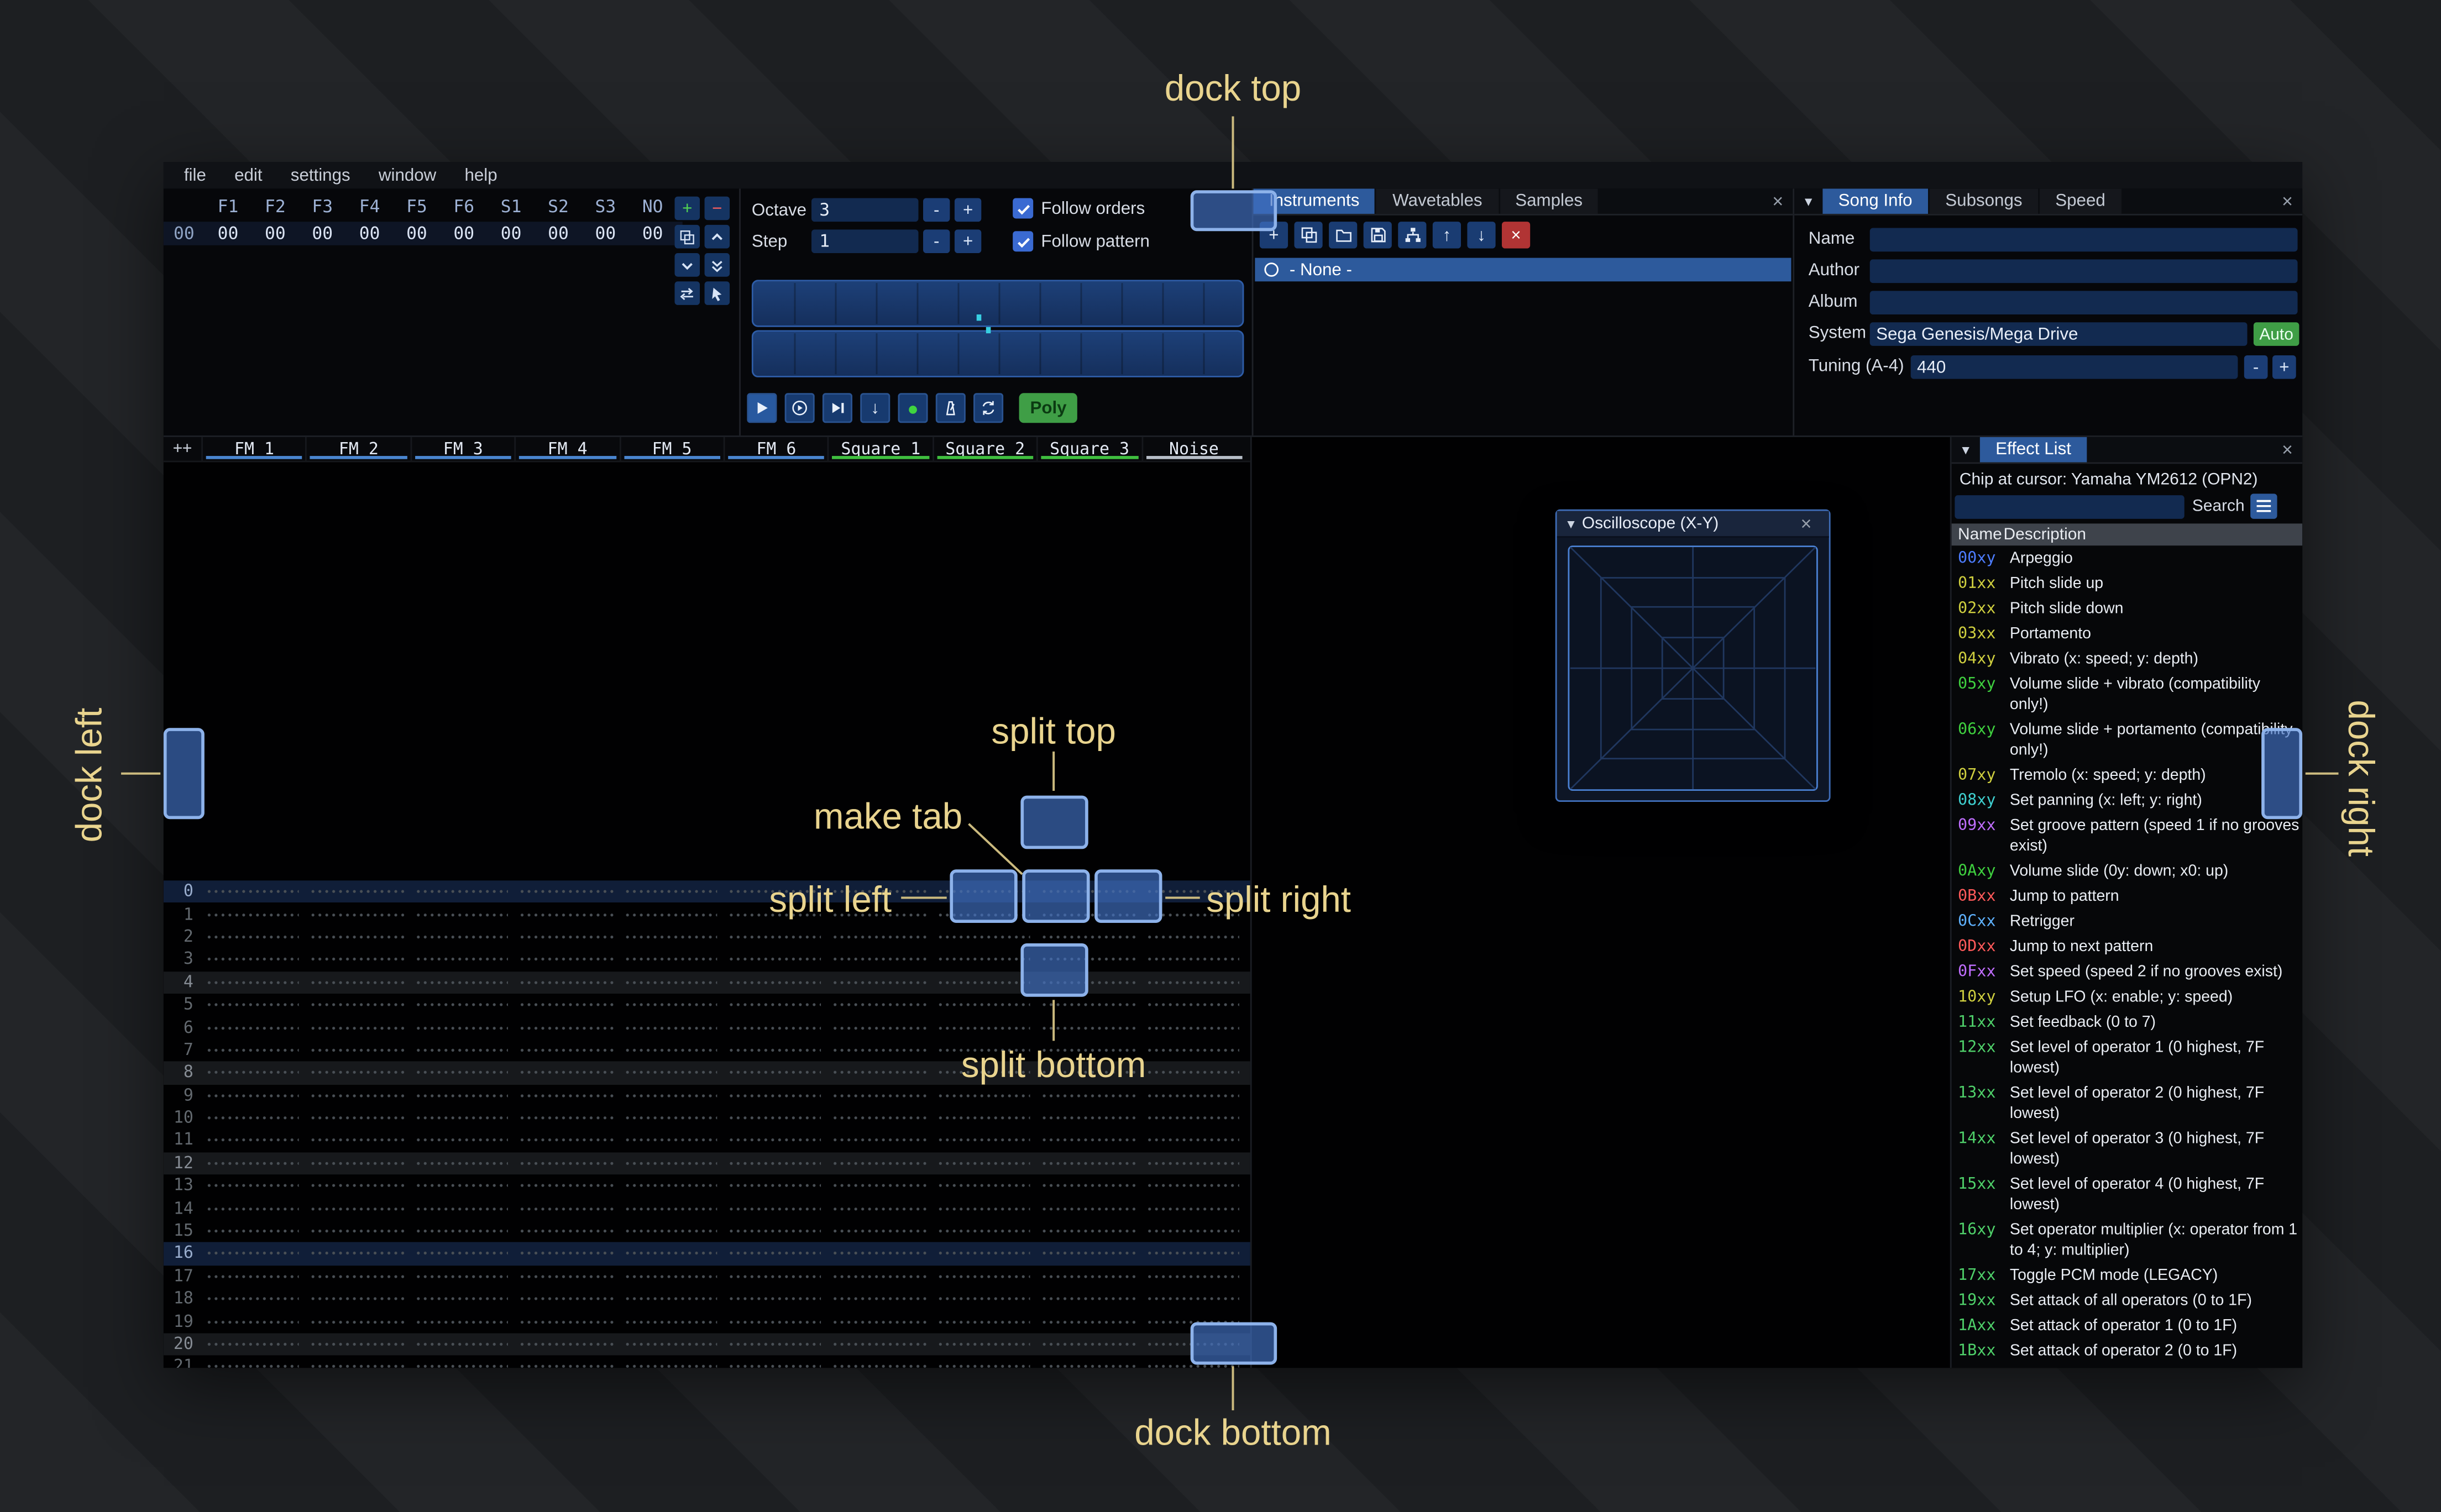  What do you see at coordinates (1806, 523) in the screenshot?
I see `close-icon: ×` at bounding box center [1806, 523].